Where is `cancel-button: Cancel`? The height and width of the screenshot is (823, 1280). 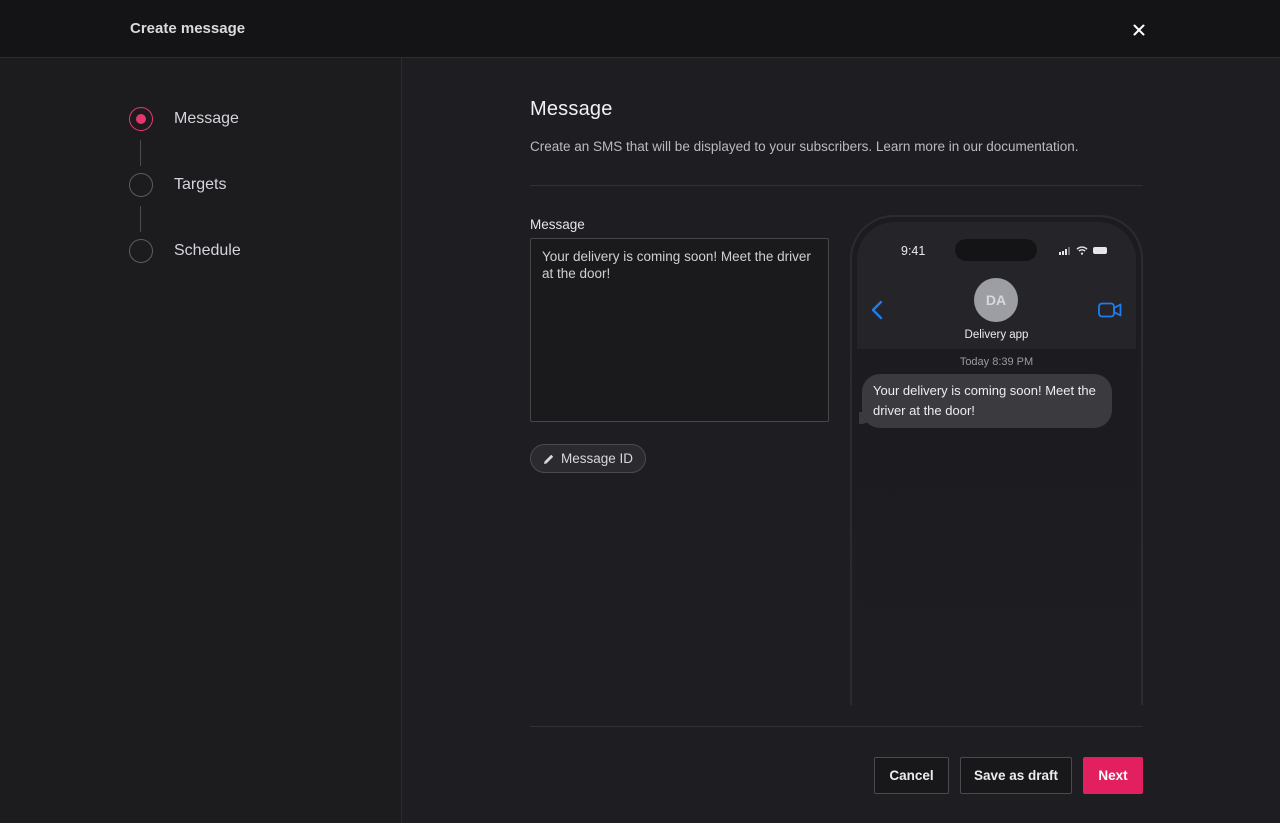
cancel-button: Cancel is located at coordinates (911, 775).